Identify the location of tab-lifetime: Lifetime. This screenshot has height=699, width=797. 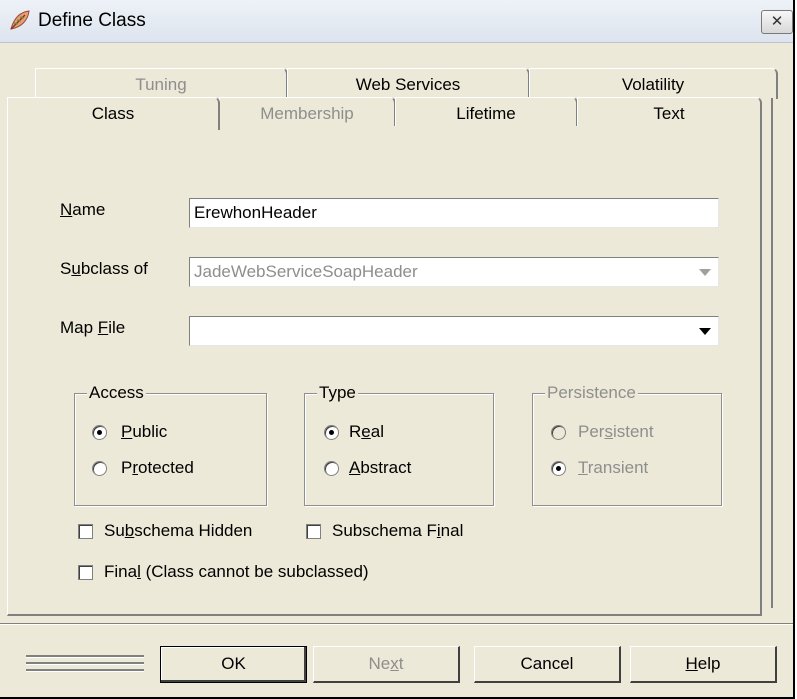
(486, 112).